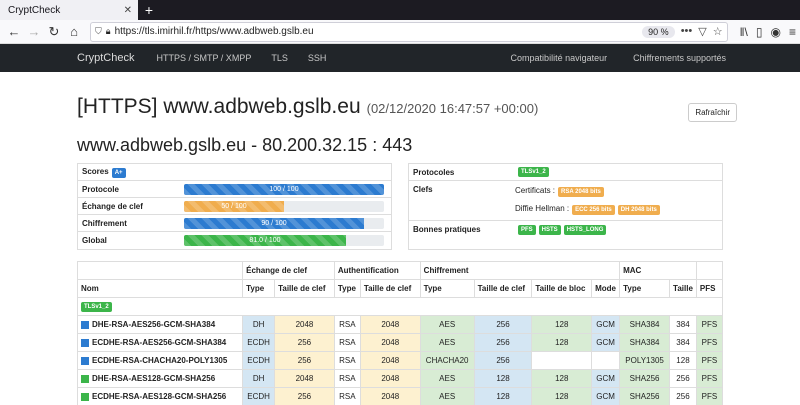 The image size is (800, 405). Describe the element at coordinates (390, 378) in the screenshot. I see `auth-size: 2048` at that location.